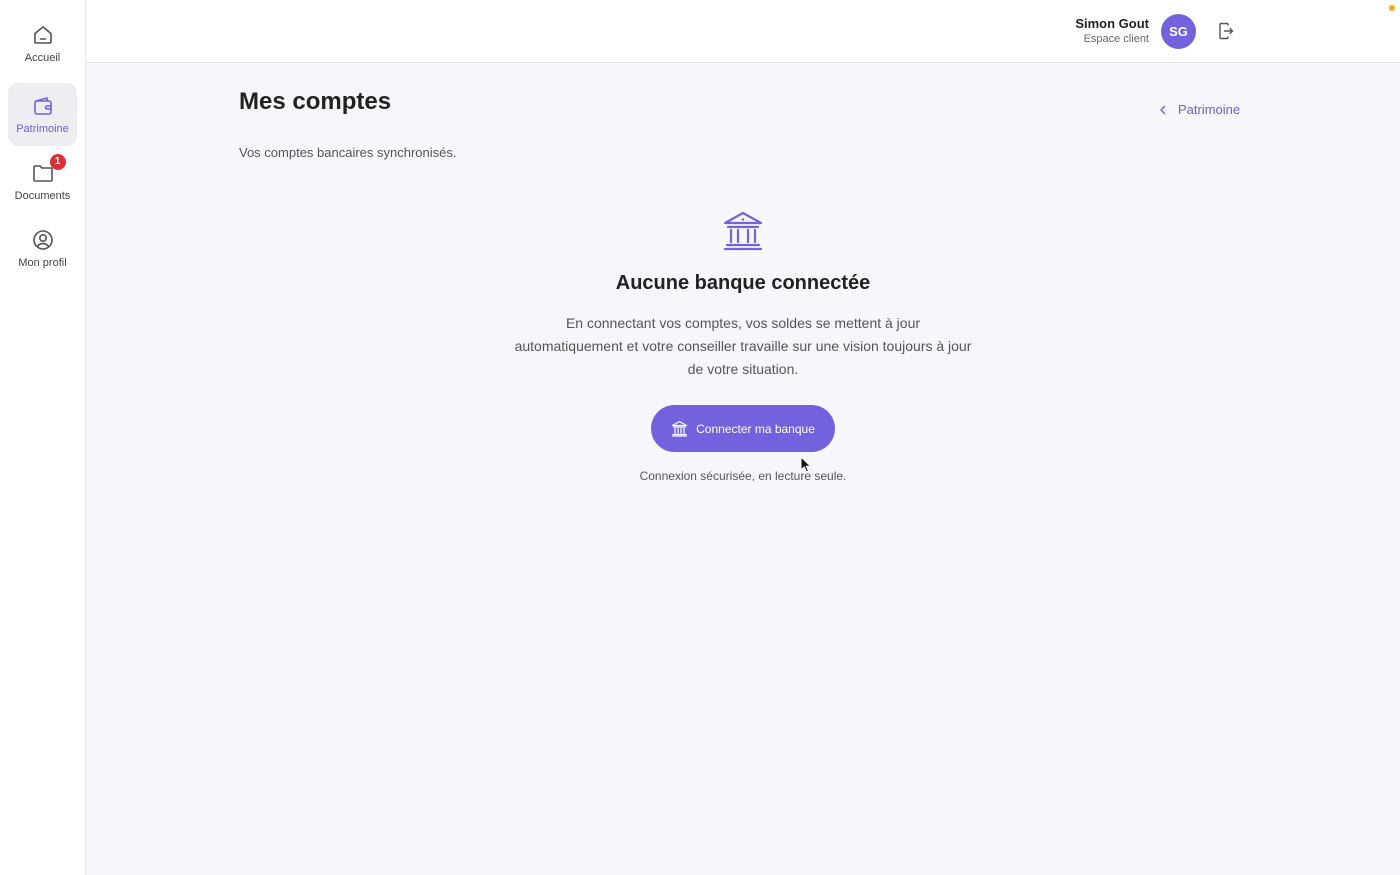 Image resolution: width=1400 pixels, height=875 pixels. Describe the element at coordinates (1116, 39) in the screenshot. I see `user-role: Espace client` at that location.